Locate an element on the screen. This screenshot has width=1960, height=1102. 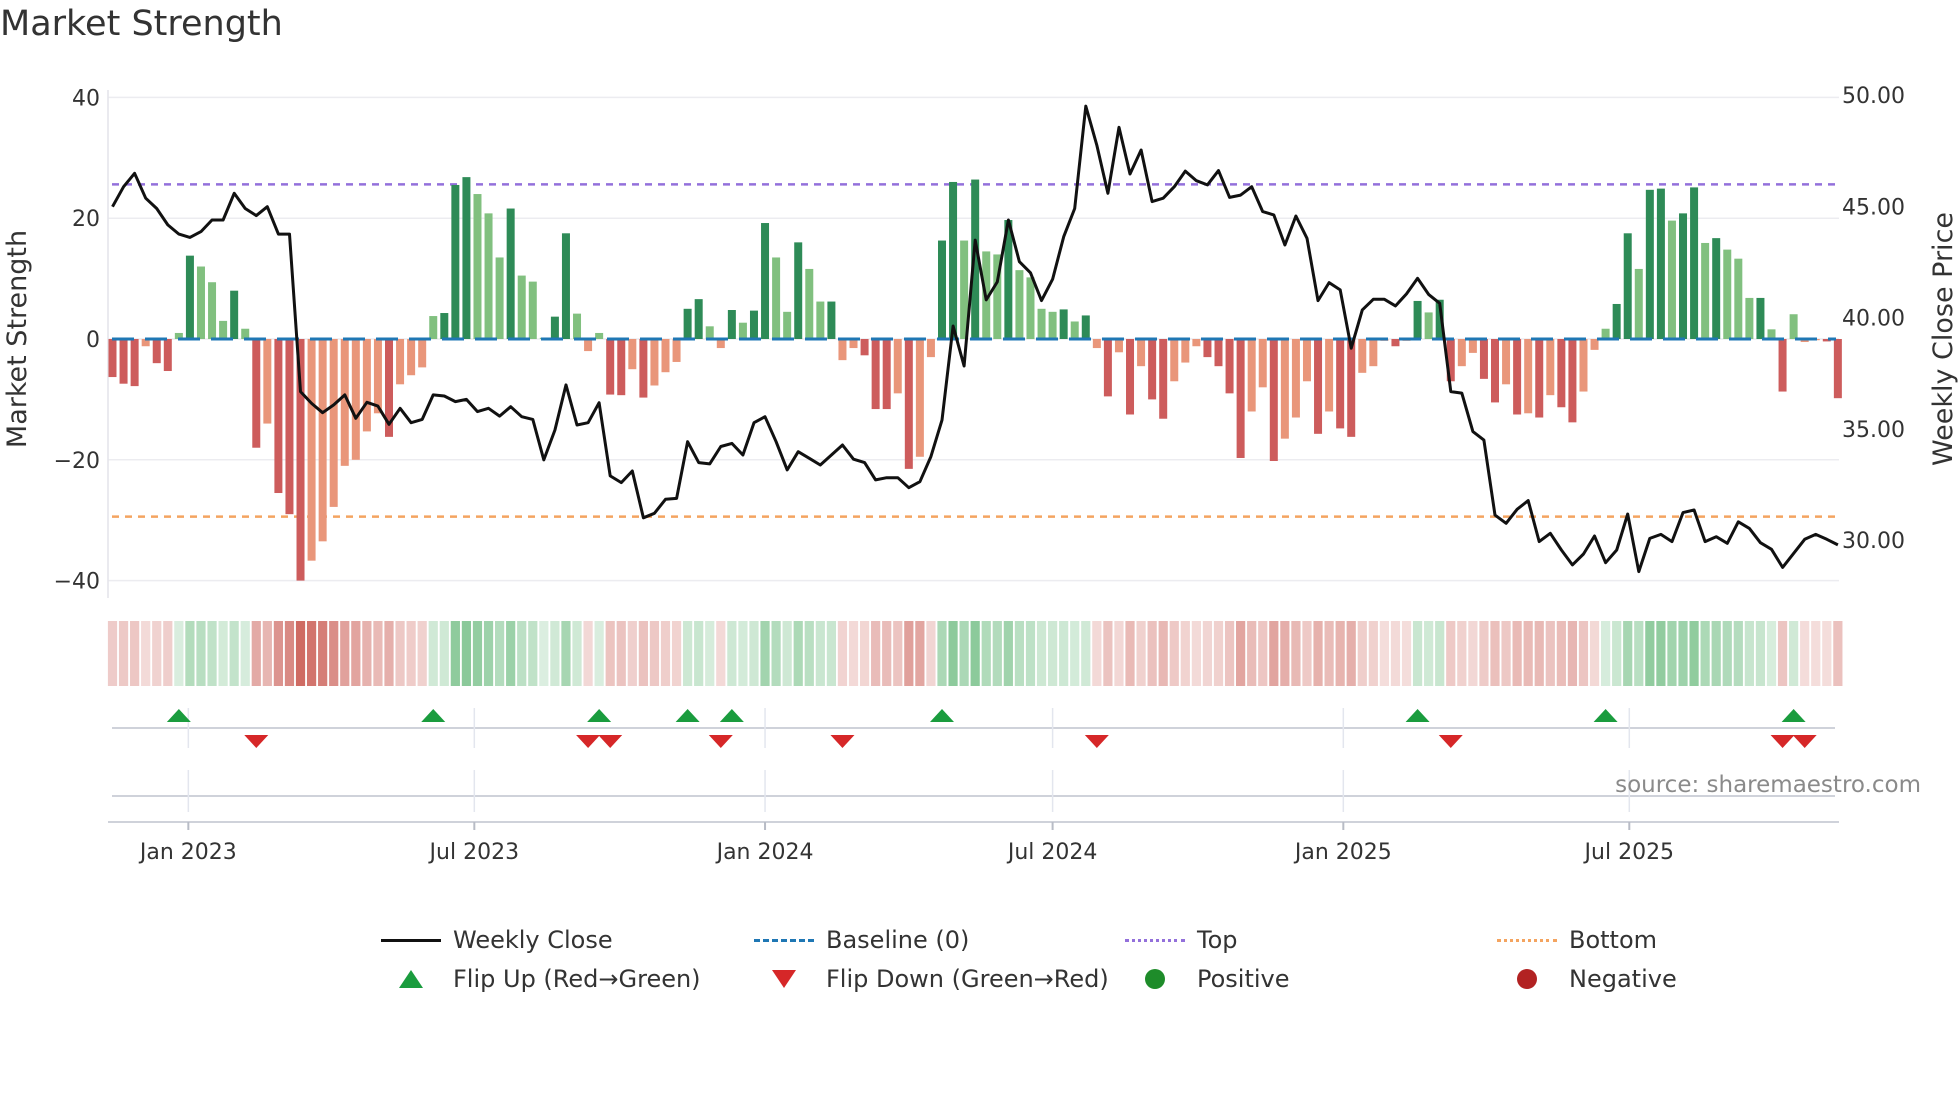
red-dot-icon is located at coordinates (1527, 979).